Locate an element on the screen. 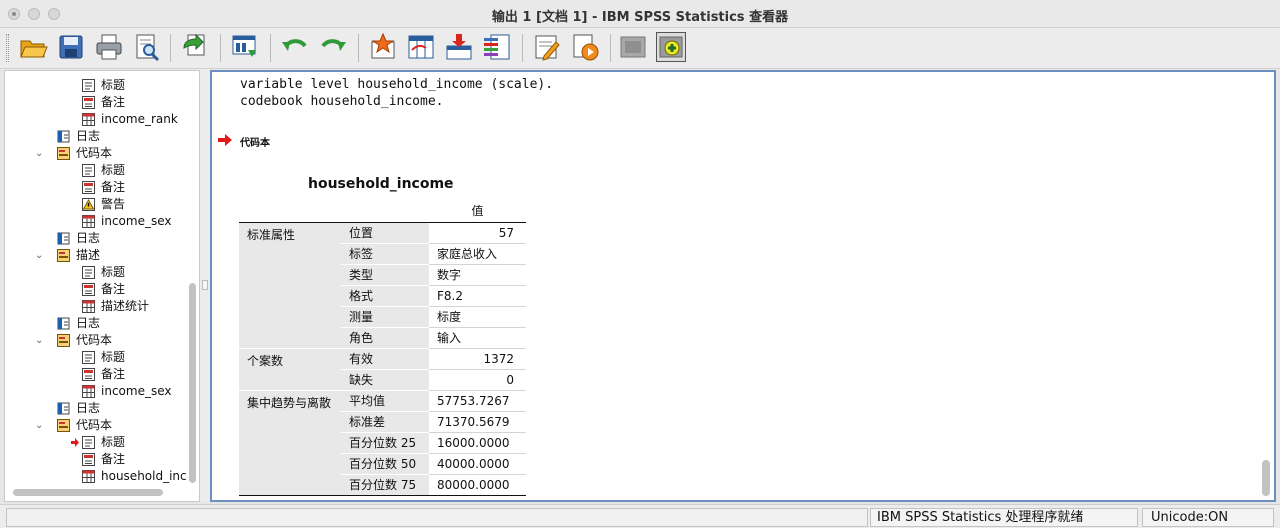 Image resolution: width=1280 pixels, height=528 pixels. outline-item-label: 警告 is located at coordinates (113, 204).